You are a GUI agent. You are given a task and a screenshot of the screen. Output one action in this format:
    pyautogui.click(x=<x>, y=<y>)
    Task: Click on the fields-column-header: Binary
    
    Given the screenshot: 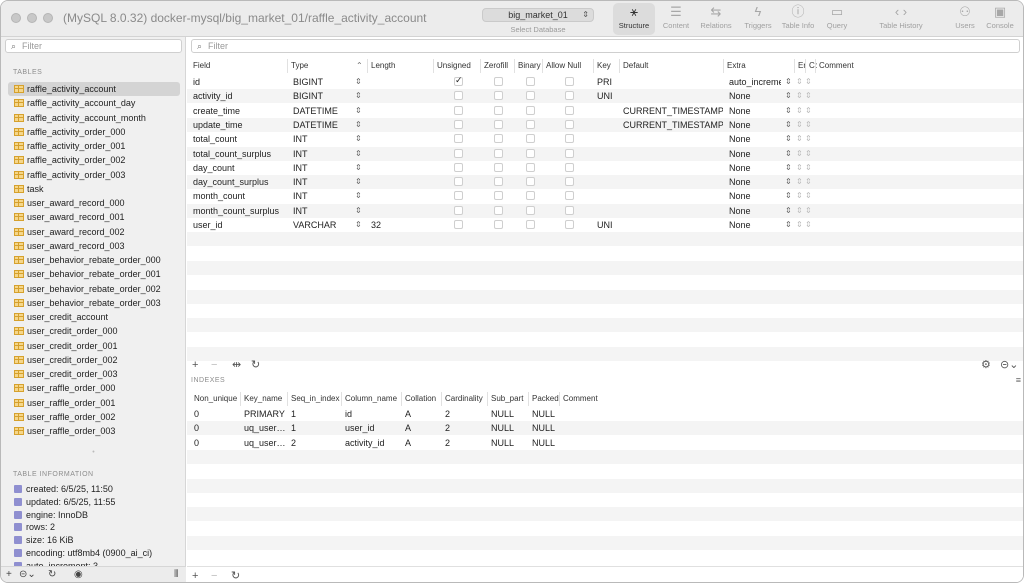 What is the action you would take?
    pyautogui.click(x=531, y=66)
    